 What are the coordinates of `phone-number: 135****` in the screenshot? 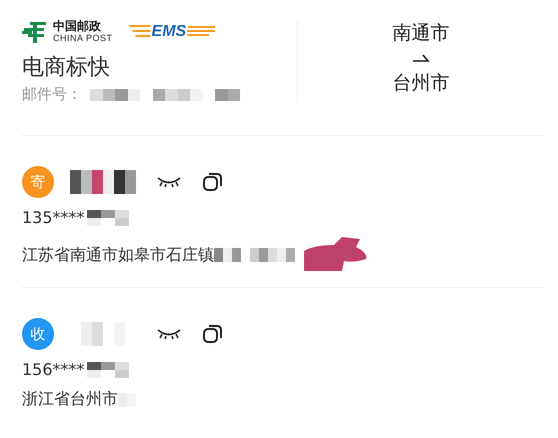 It's located at (53, 217).